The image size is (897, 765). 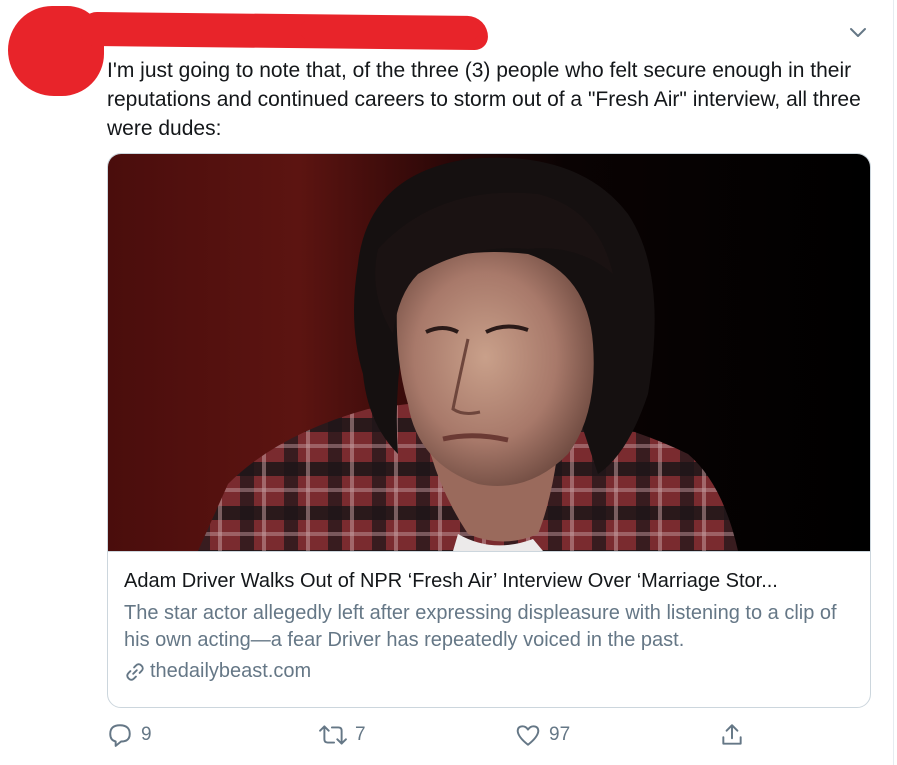 What do you see at coordinates (135, 671) in the screenshot?
I see `link-icon` at bounding box center [135, 671].